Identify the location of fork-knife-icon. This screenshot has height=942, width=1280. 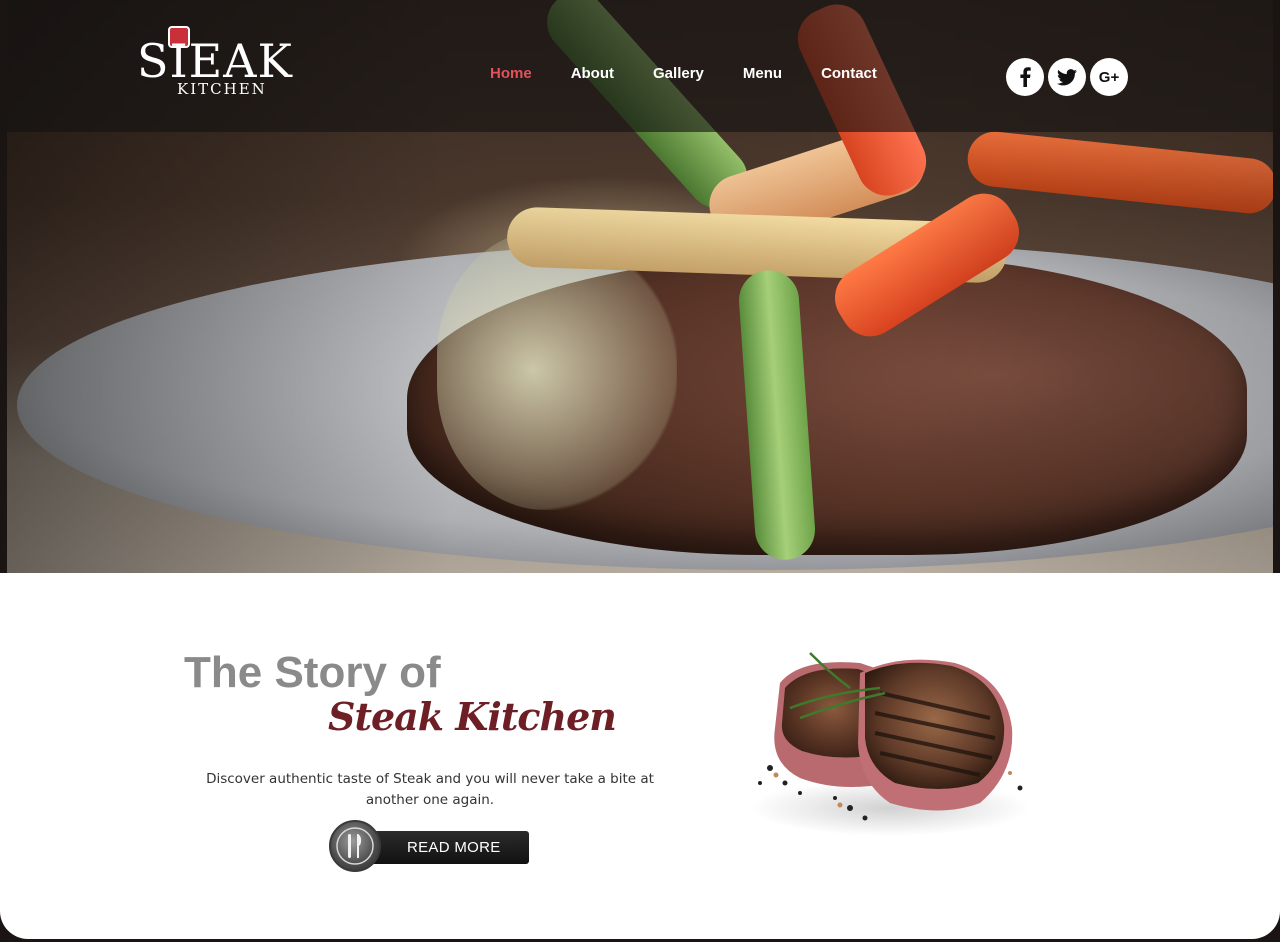
(355, 846).